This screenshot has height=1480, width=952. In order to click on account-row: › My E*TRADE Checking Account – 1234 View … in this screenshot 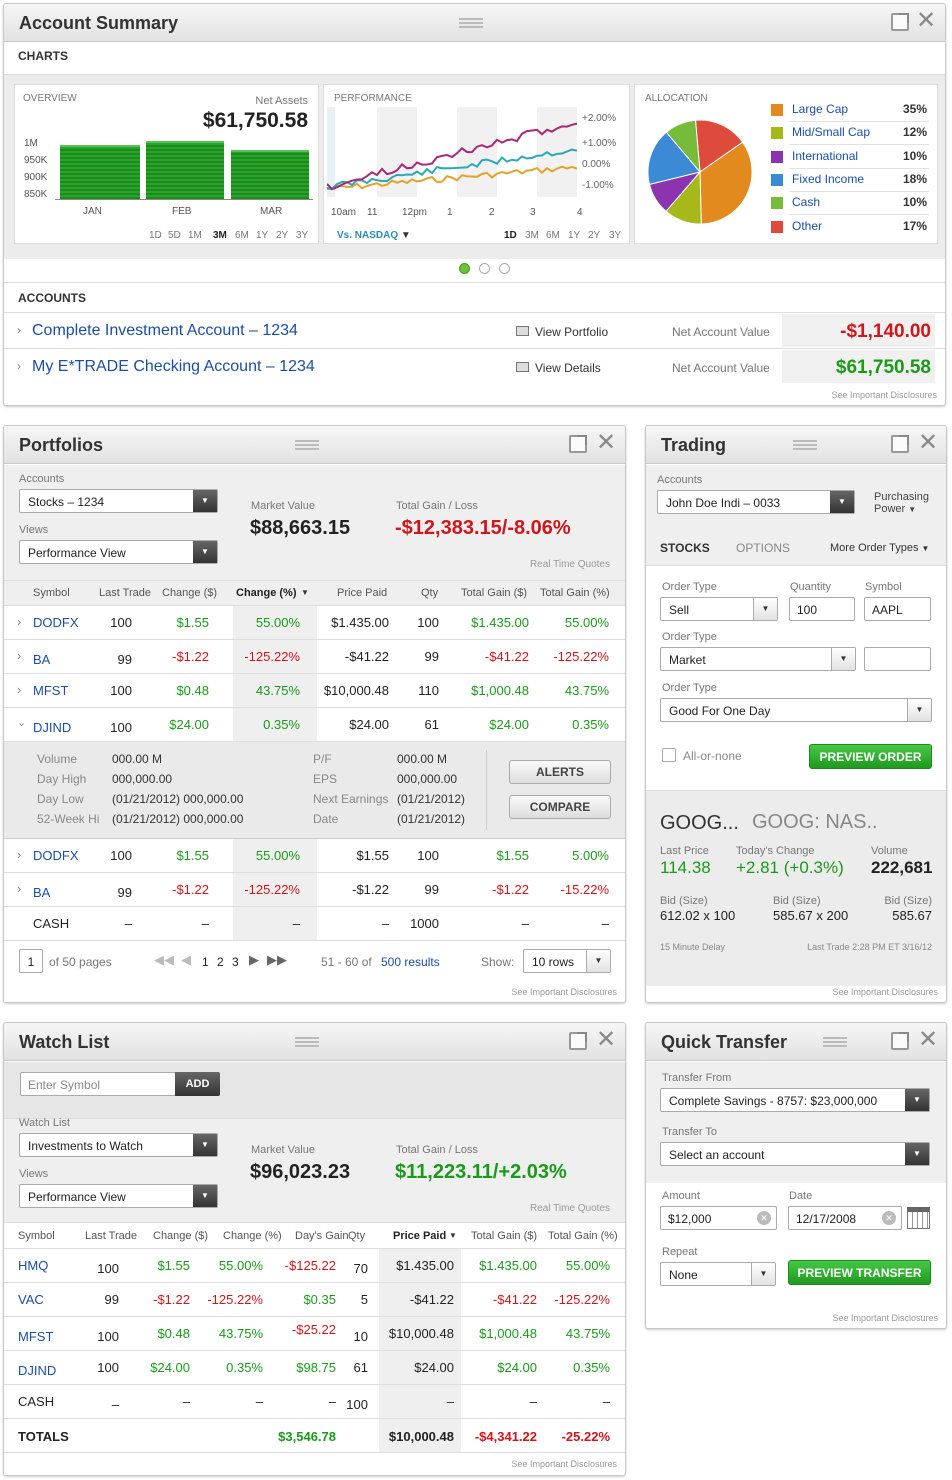, I will do `click(474, 366)`.